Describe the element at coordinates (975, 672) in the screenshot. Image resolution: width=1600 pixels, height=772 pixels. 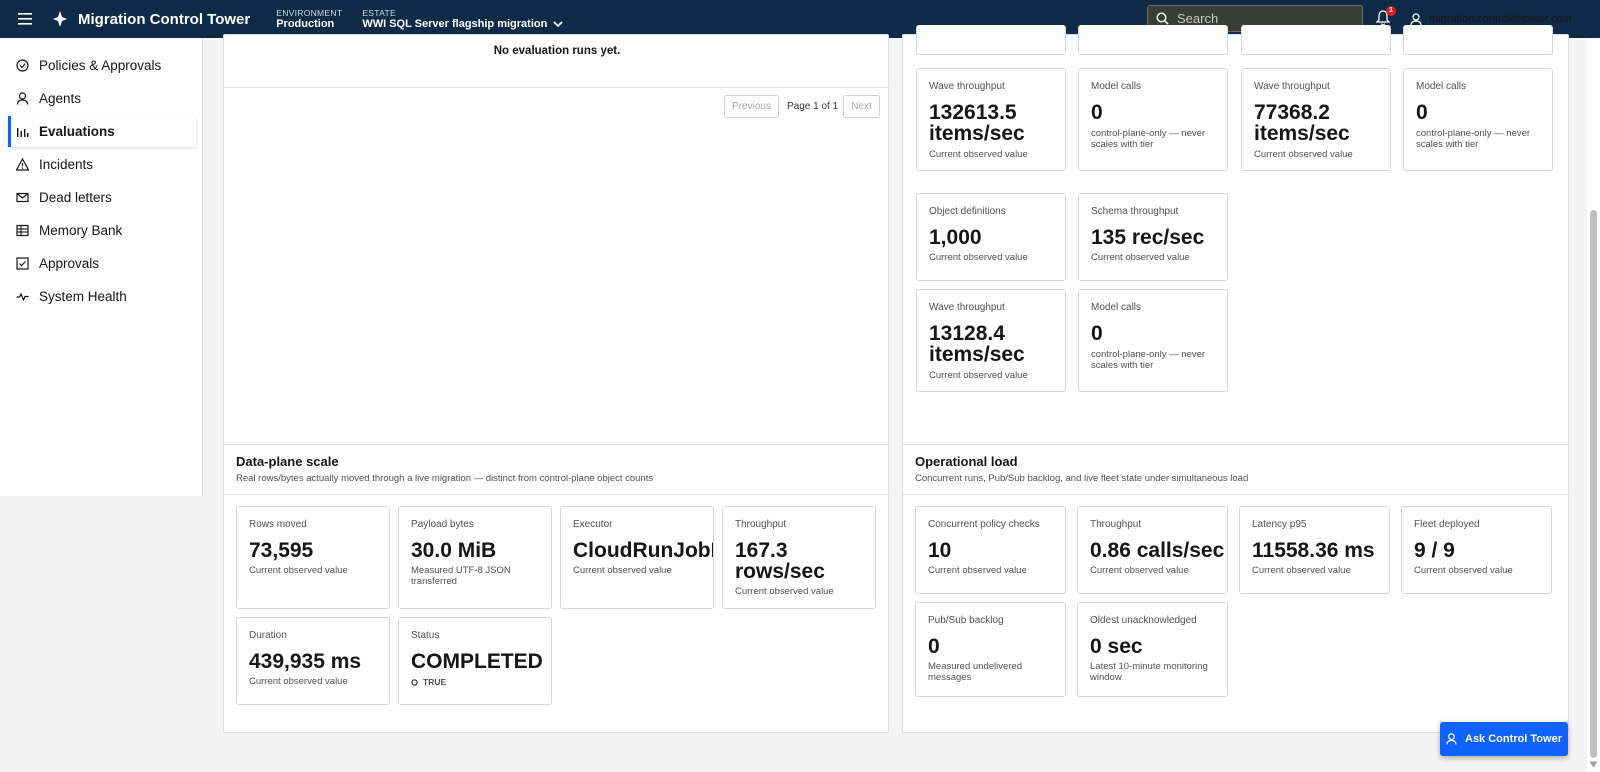
I see `metric-caption: Measured undelivered messages` at that location.